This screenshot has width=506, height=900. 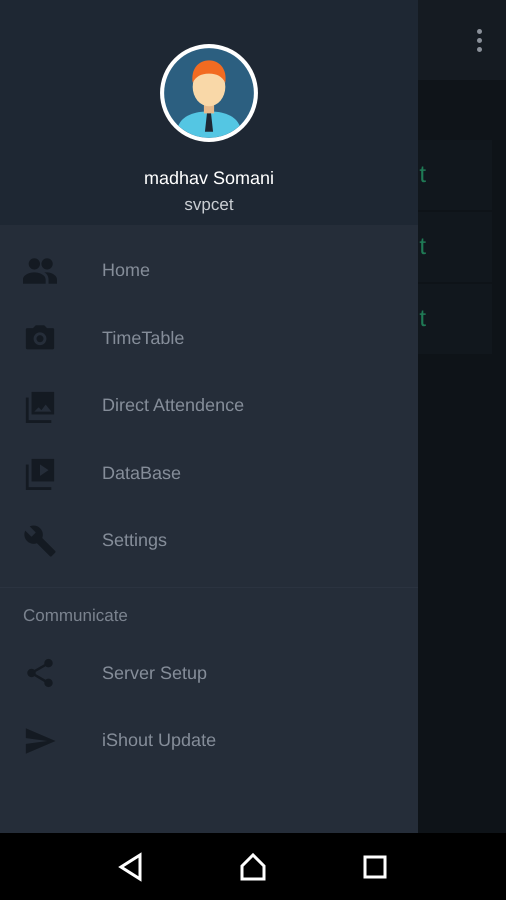 What do you see at coordinates (209, 406) in the screenshot?
I see `drawer-item: Direct Attendence` at bounding box center [209, 406].